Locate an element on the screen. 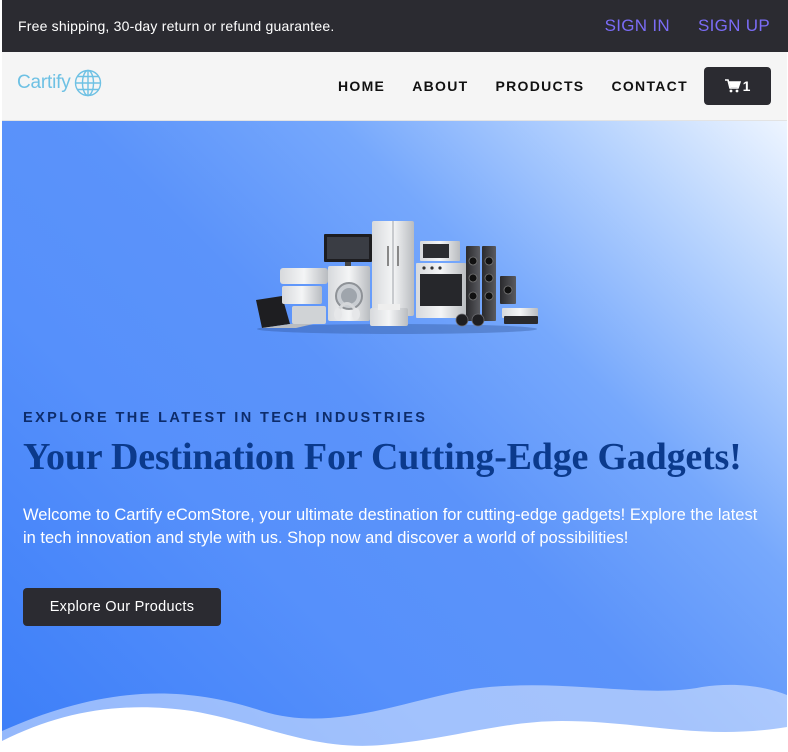 The width and height of the screenshot is (788, 752). hero-eyebrow: EXPLORE THE LATEST IN TECH INDUSTRIES is located at coordinates (225, 418).